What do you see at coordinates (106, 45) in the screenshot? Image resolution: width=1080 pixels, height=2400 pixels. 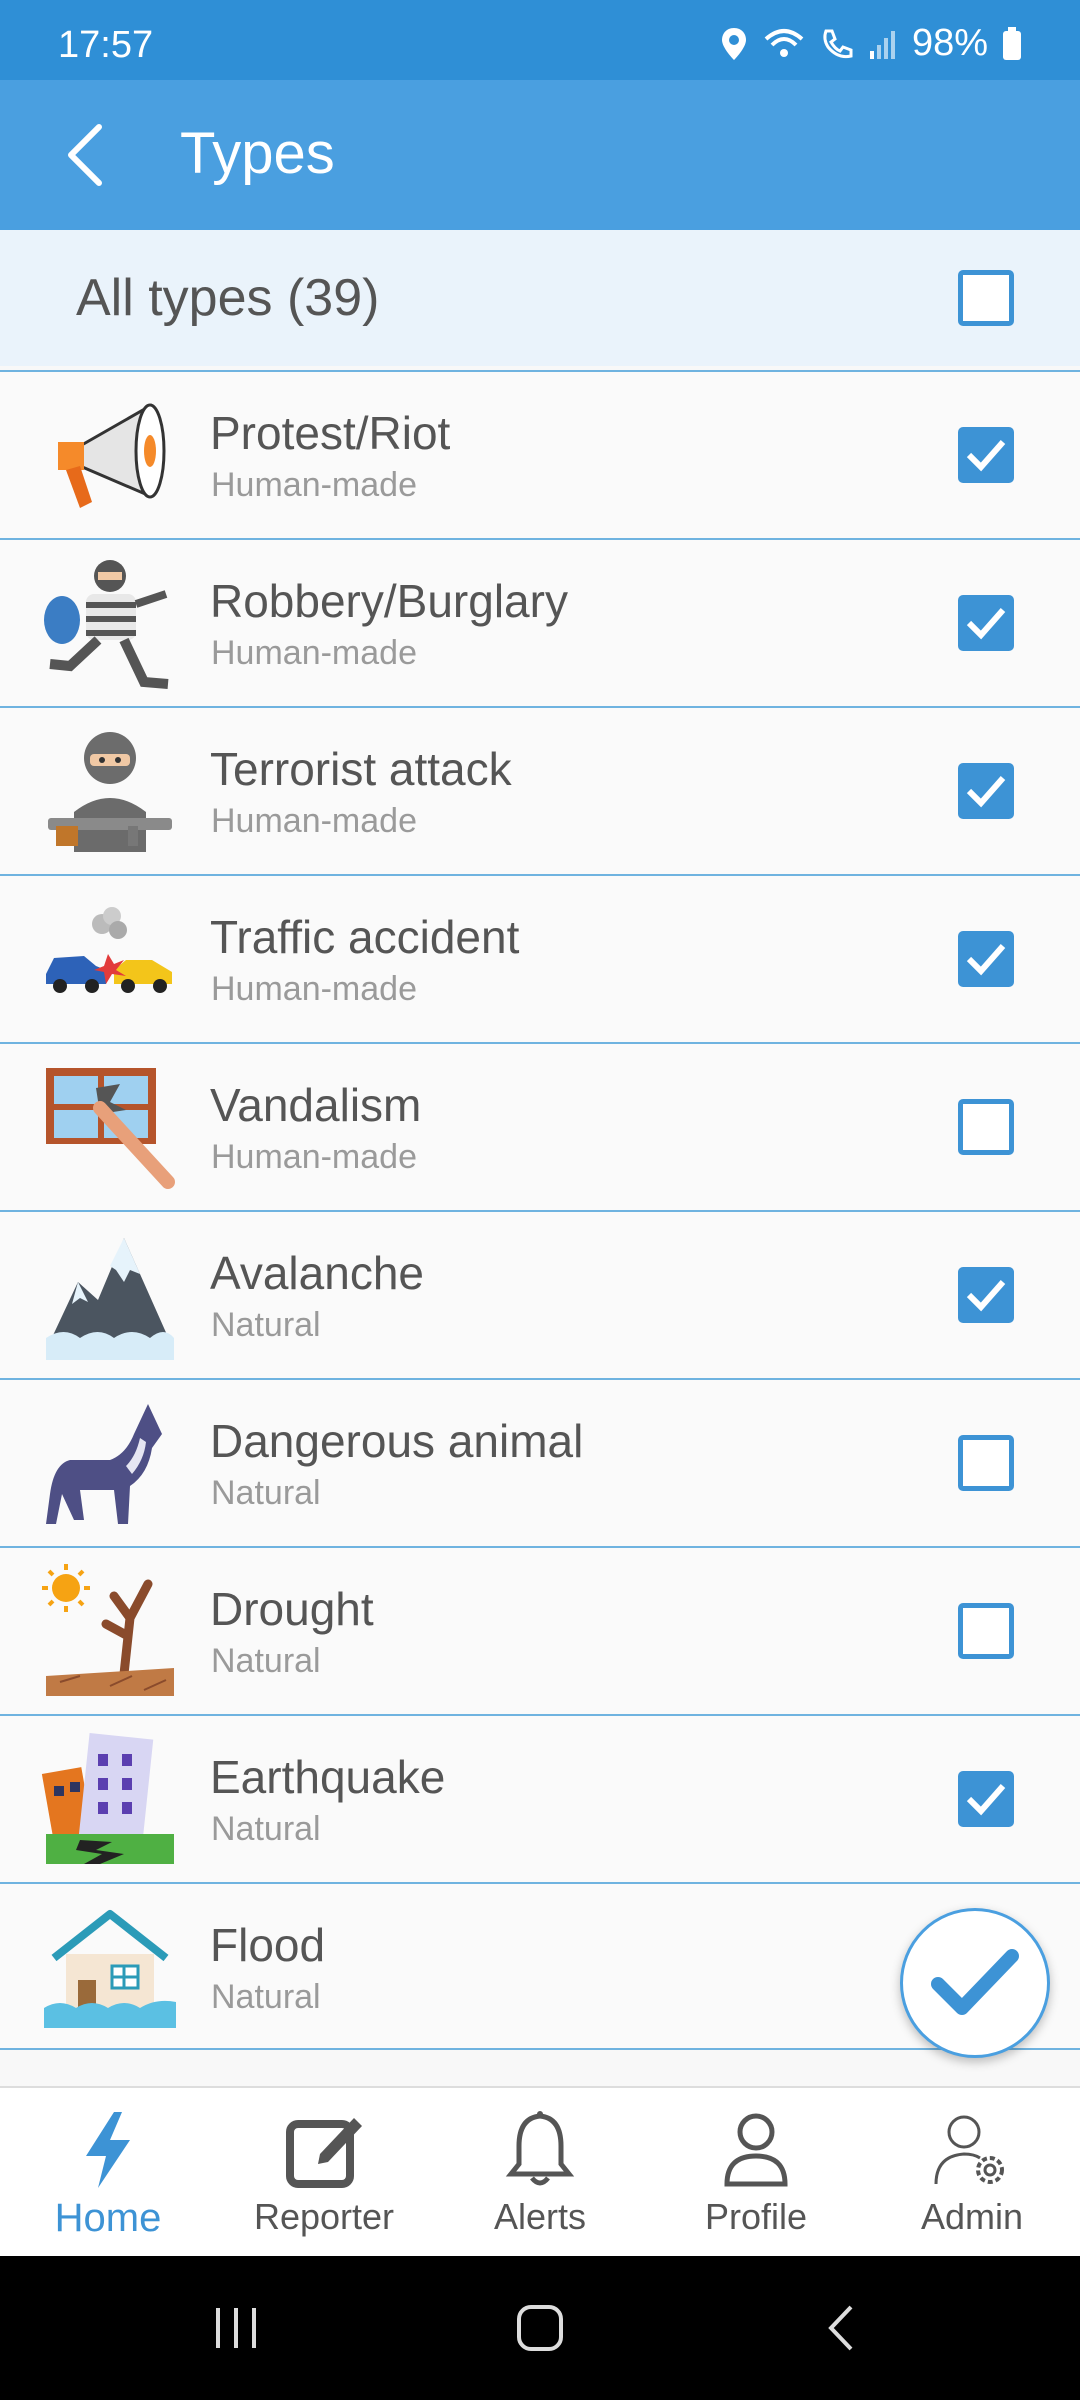 I see `status-time: 17:57` at bounding box center [106, 45].